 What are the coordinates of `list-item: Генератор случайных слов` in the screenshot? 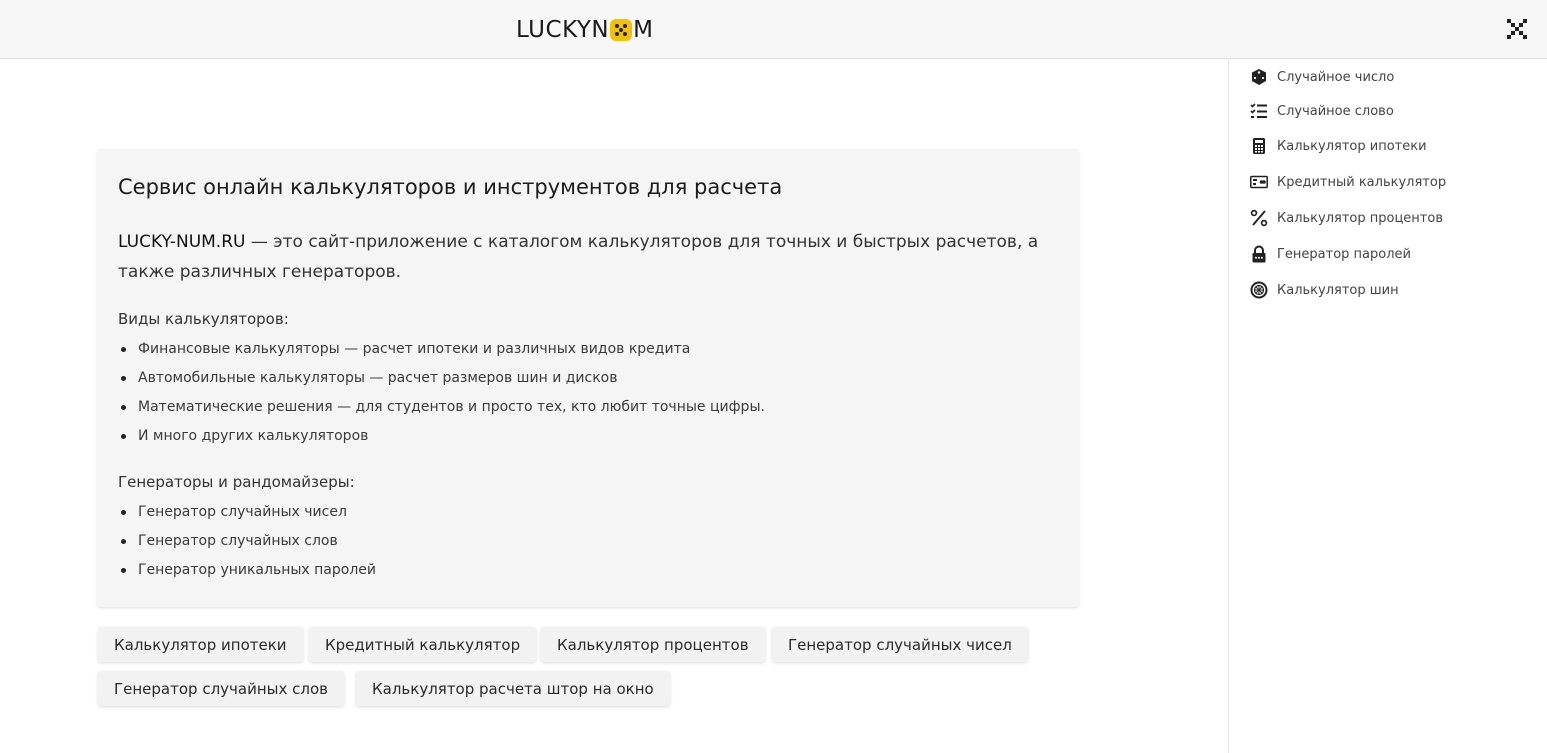 It's located at (247, 541).